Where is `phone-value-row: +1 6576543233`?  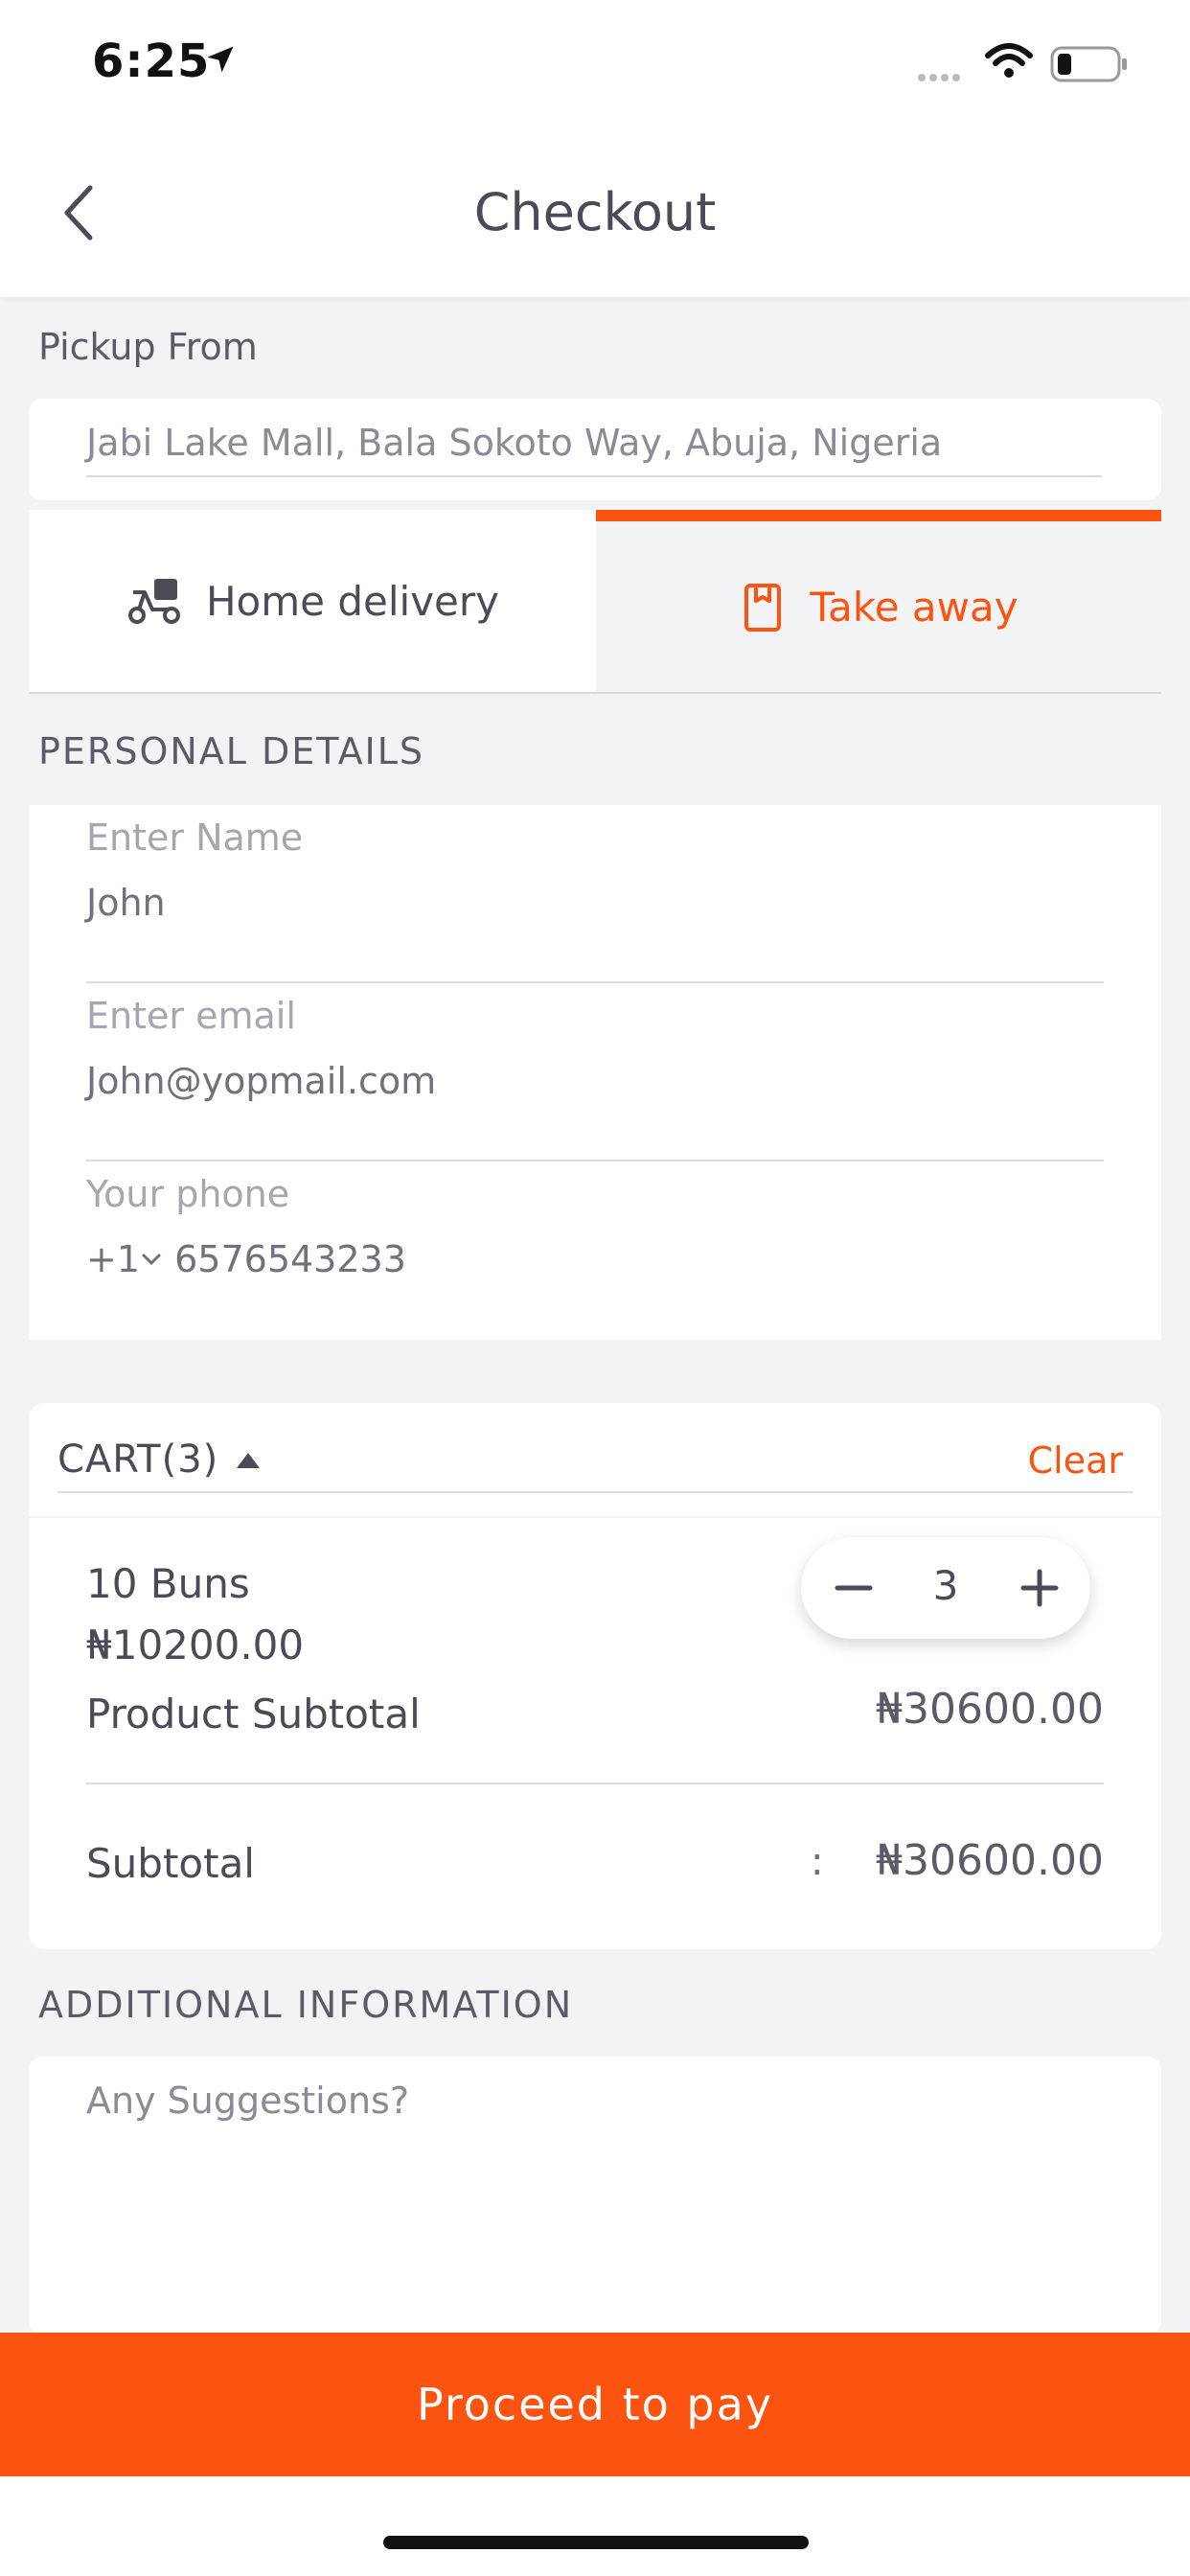
phone-value-row: +1 6576543233 is located at coordinates (246, 1259).